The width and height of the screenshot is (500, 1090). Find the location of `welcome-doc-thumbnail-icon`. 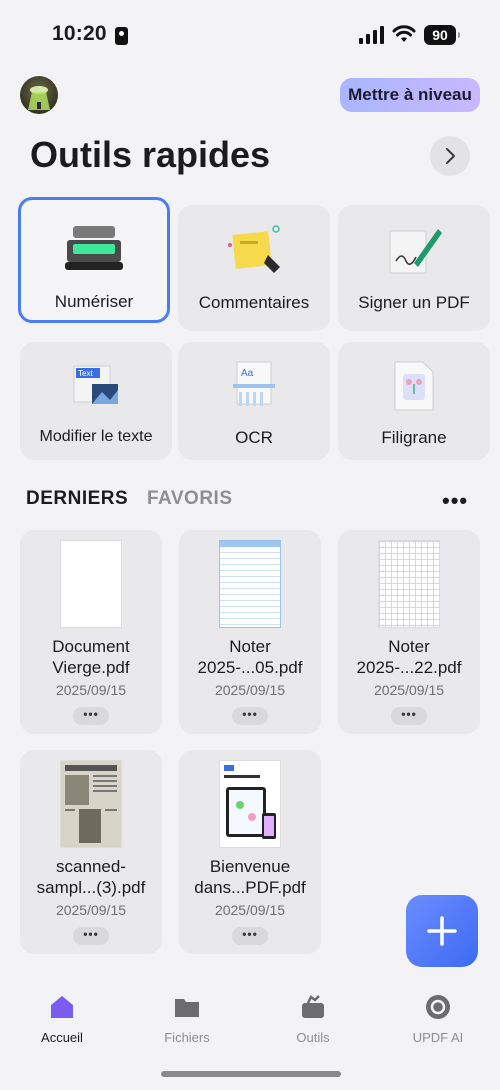

welcome-doc-thumbnail-icon is located at coordinates (250, 802).